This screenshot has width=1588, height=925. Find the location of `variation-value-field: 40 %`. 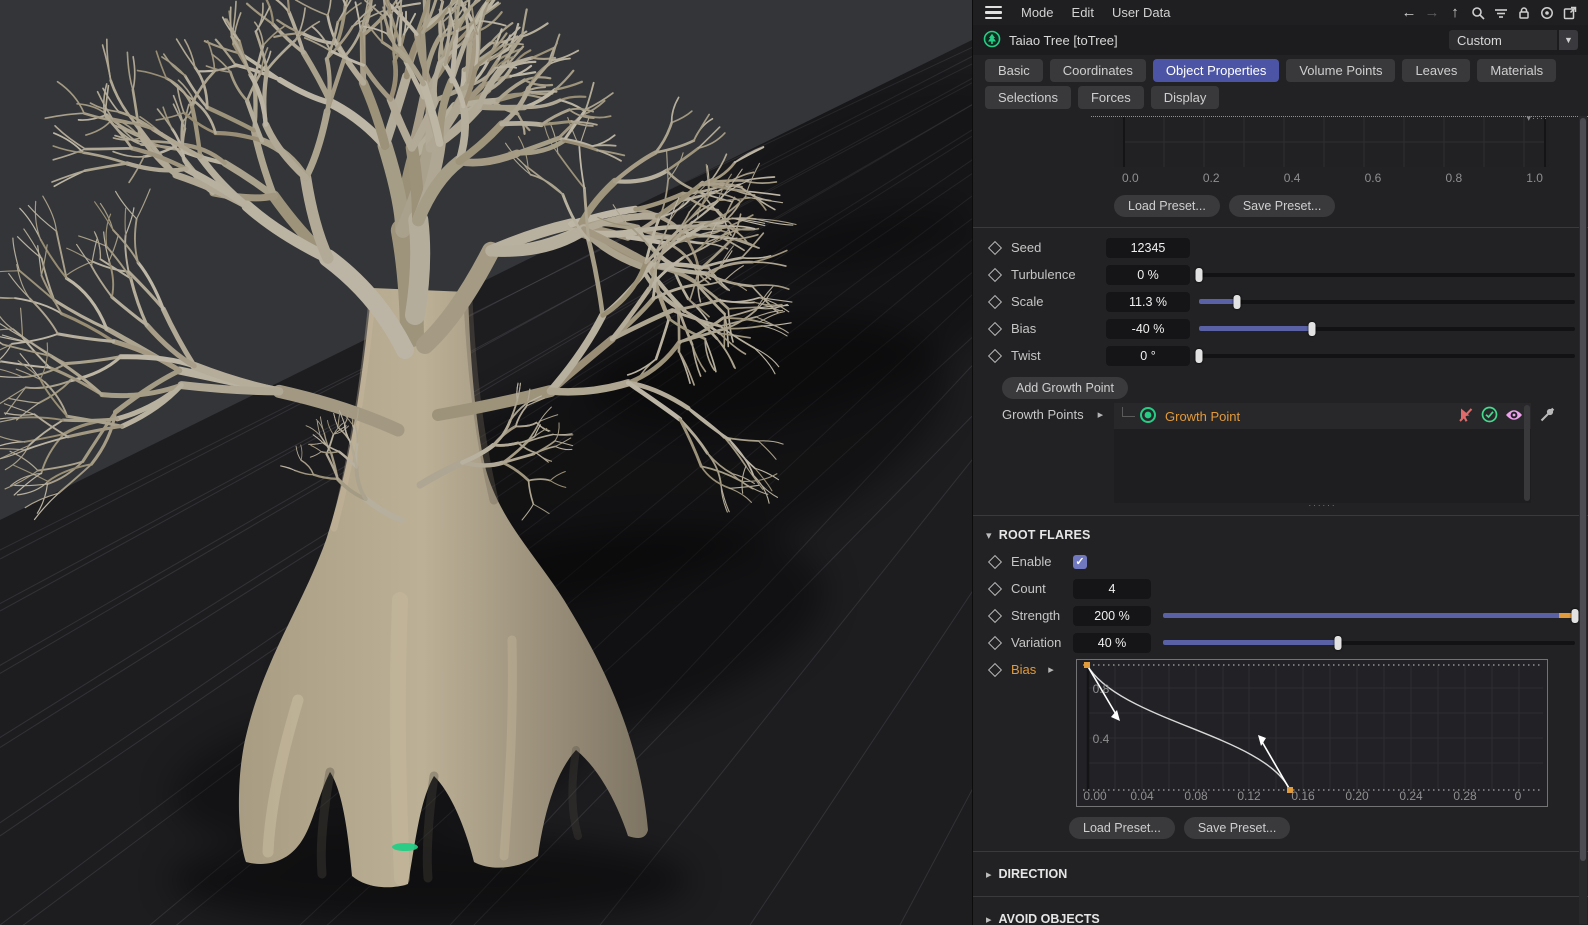

variation-value-field: 40 % is located at coordinates (1112, 642).